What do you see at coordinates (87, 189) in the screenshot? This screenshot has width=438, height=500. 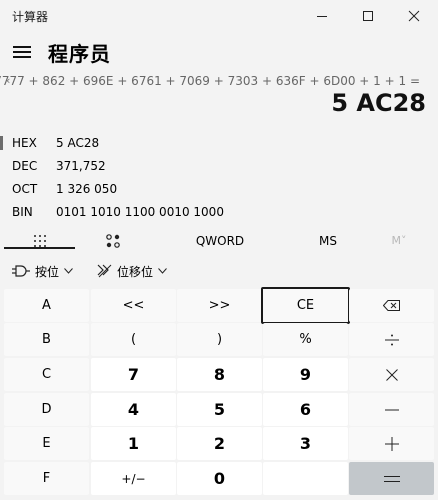 I see `radix-value: 1 326 050` at bounding box center [87, 189].